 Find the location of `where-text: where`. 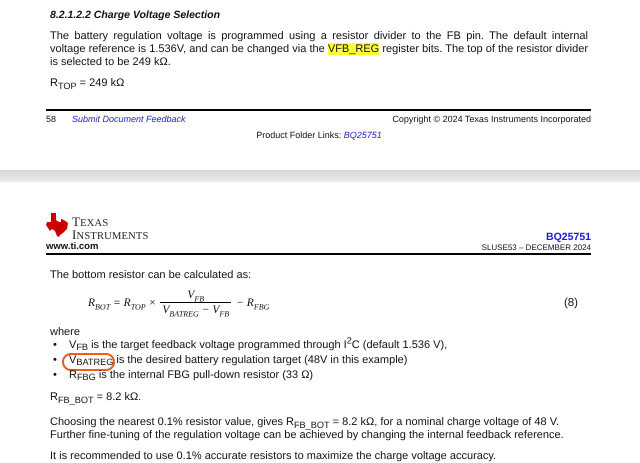

where-text: where is located at coordinates (65, 332).